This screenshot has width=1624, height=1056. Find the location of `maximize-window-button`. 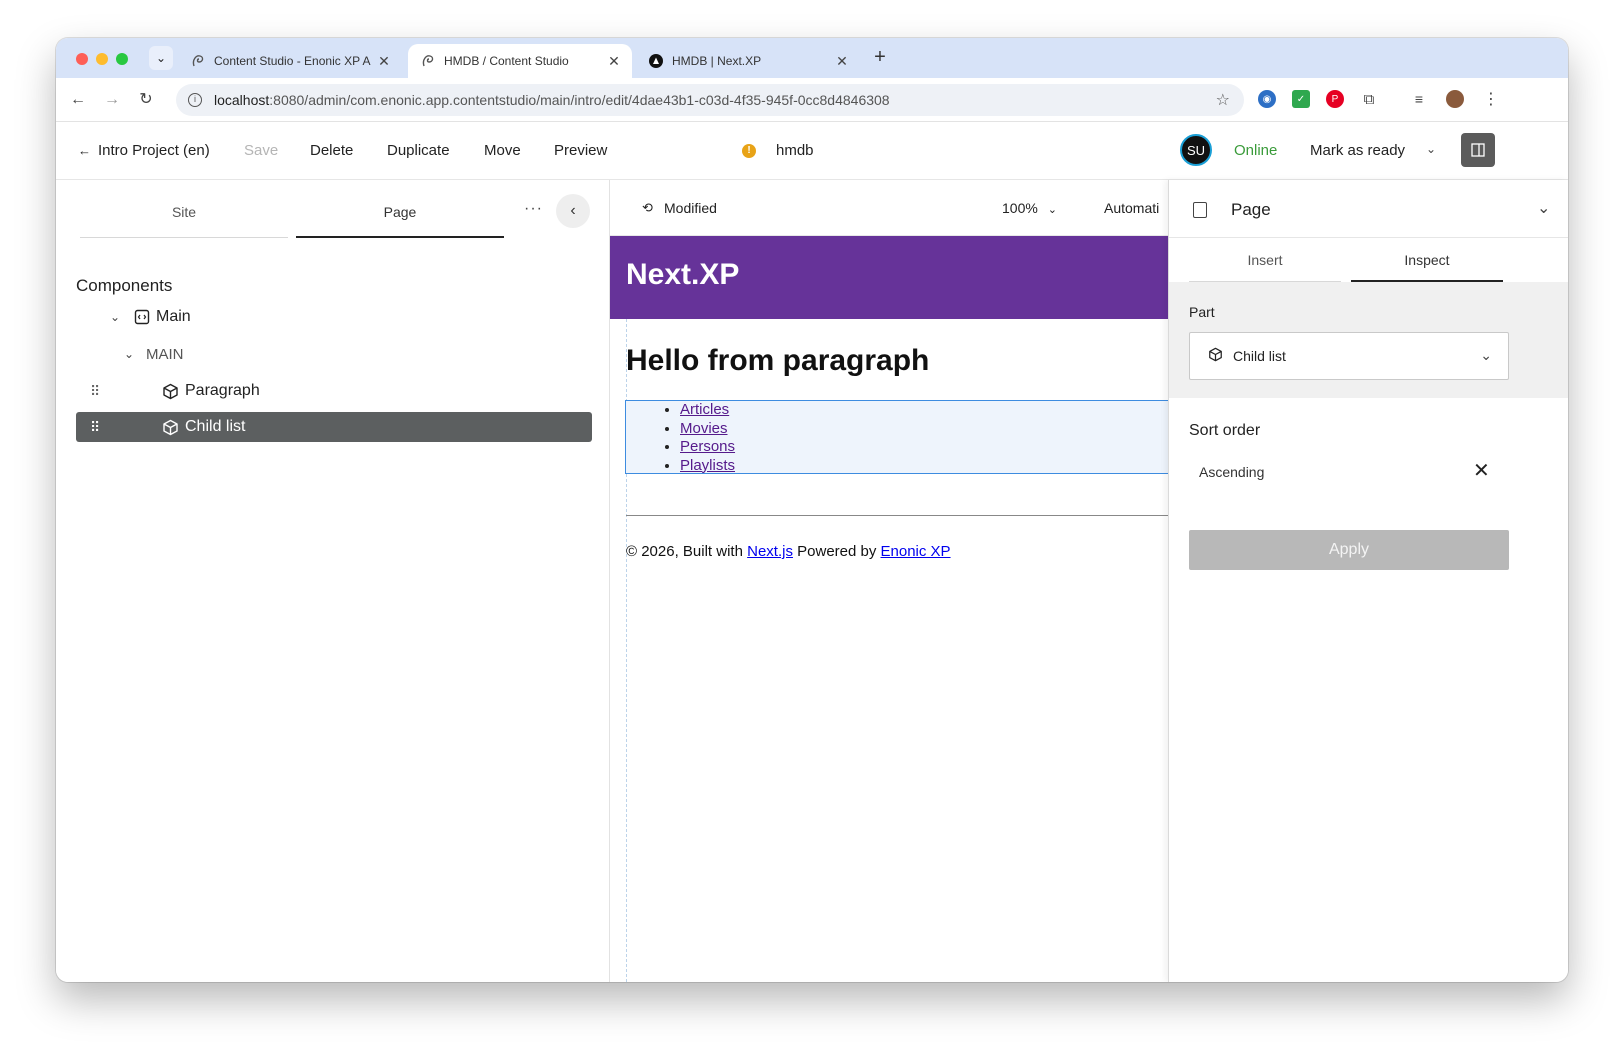

maximize-window-button is located at coordinates (122, 59).